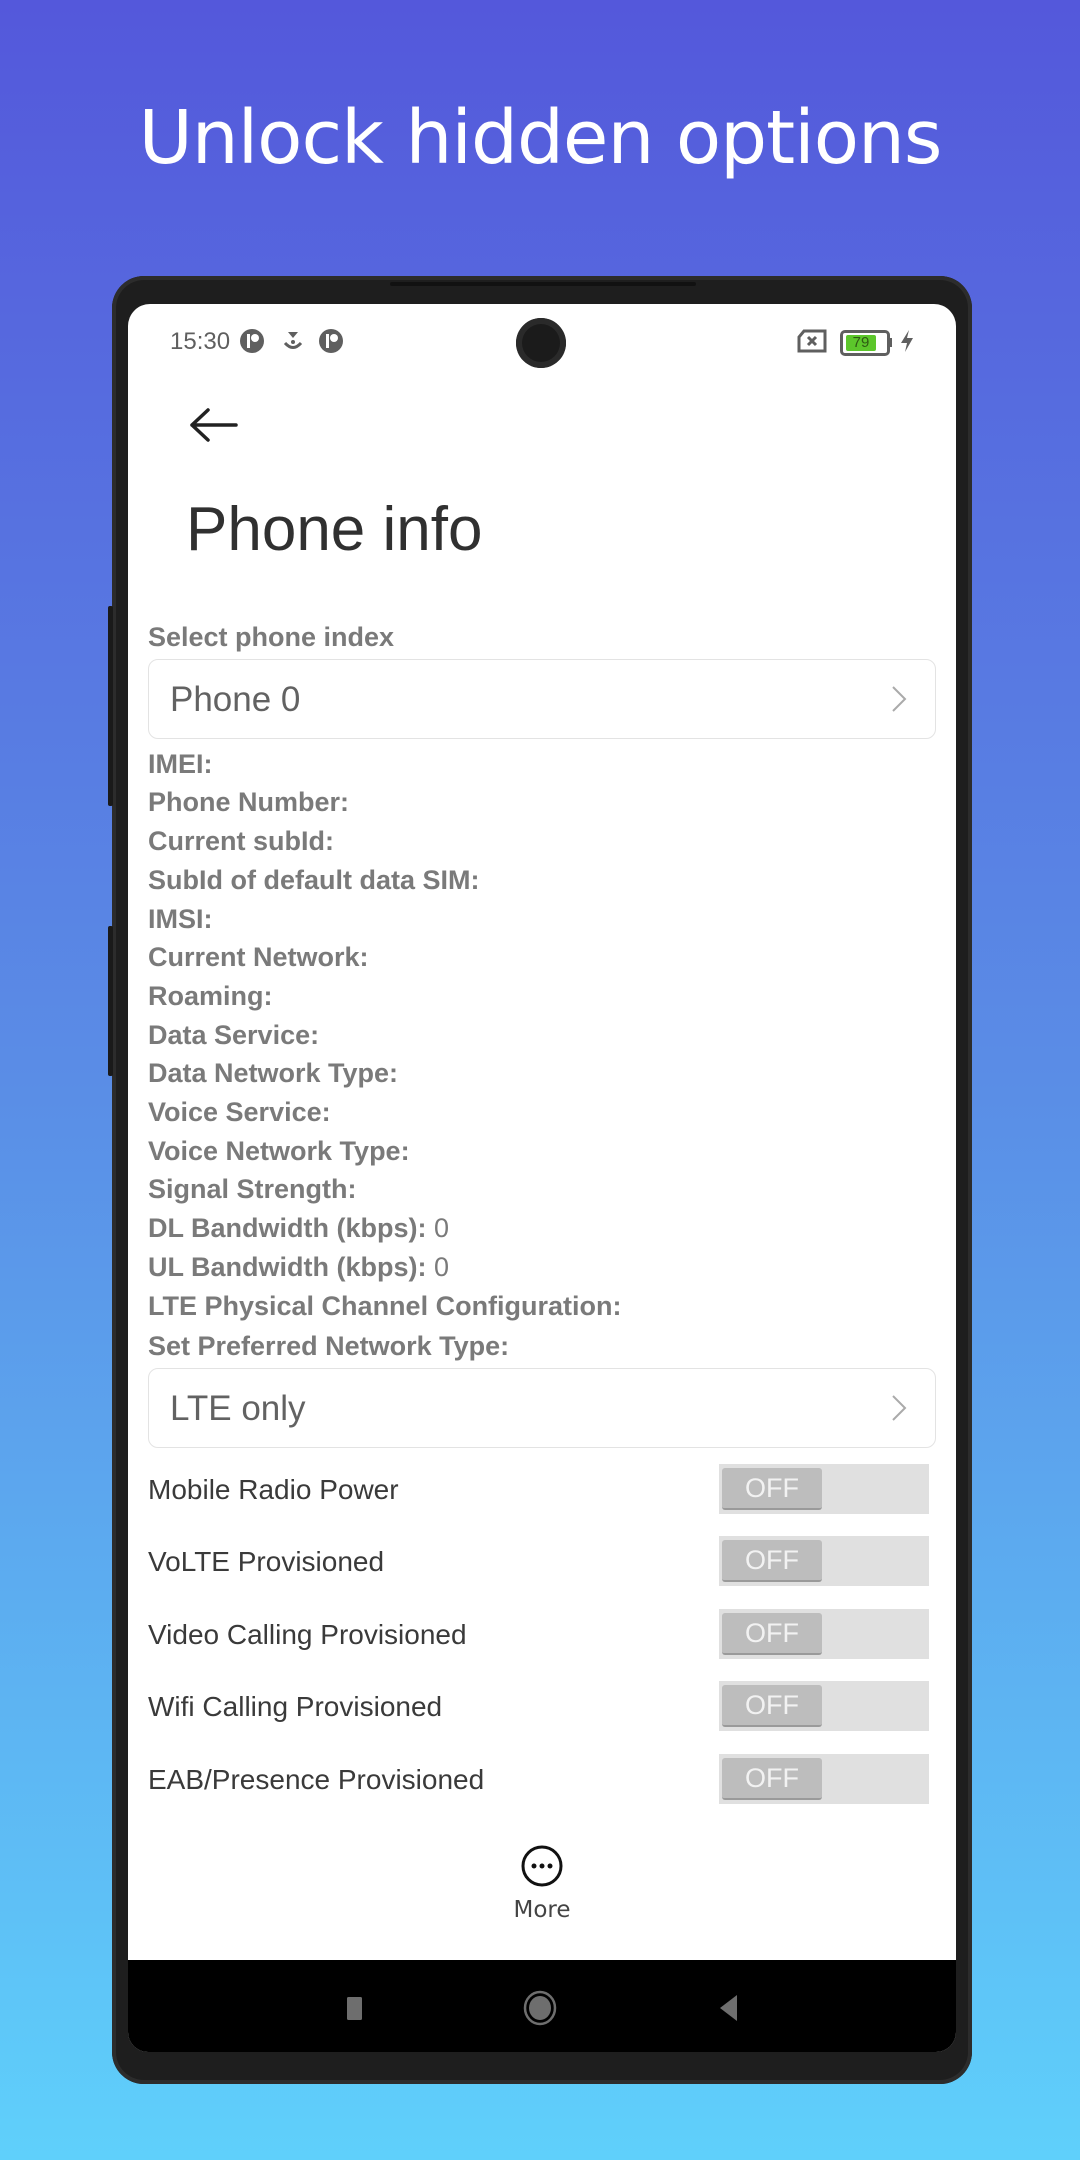 The width and height of the screenshot is (1080, 2160). I want to click on back-button, so click(216, 425).